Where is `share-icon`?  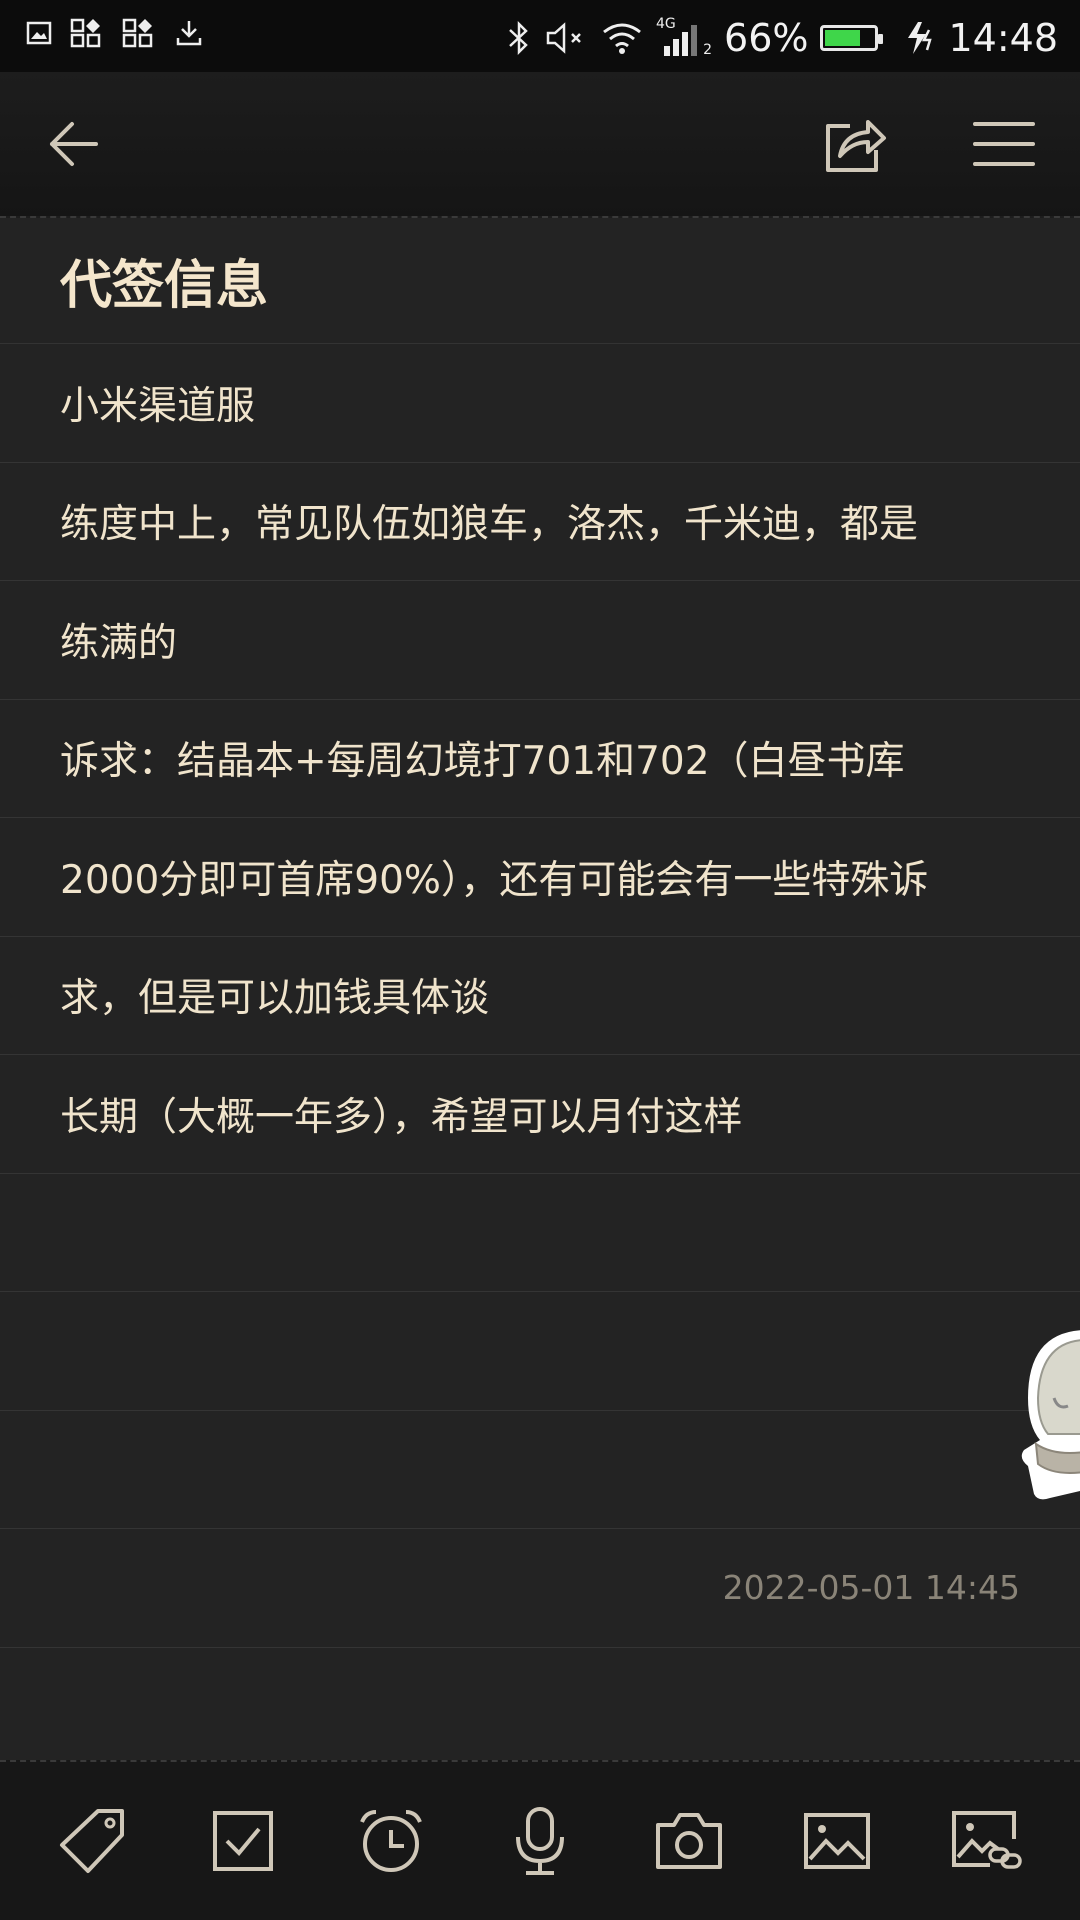
share-icon is located at coordinates (856, 146).